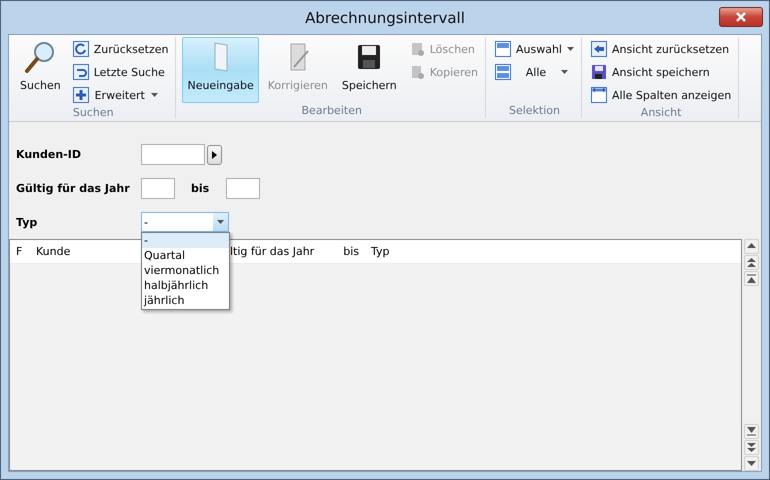 Image resolution: width=770 pixels, height=480 pixels. Describe the element at coordinates (185, 255) in the screenshot. I see `dropdown-option: Quartal` at that location.